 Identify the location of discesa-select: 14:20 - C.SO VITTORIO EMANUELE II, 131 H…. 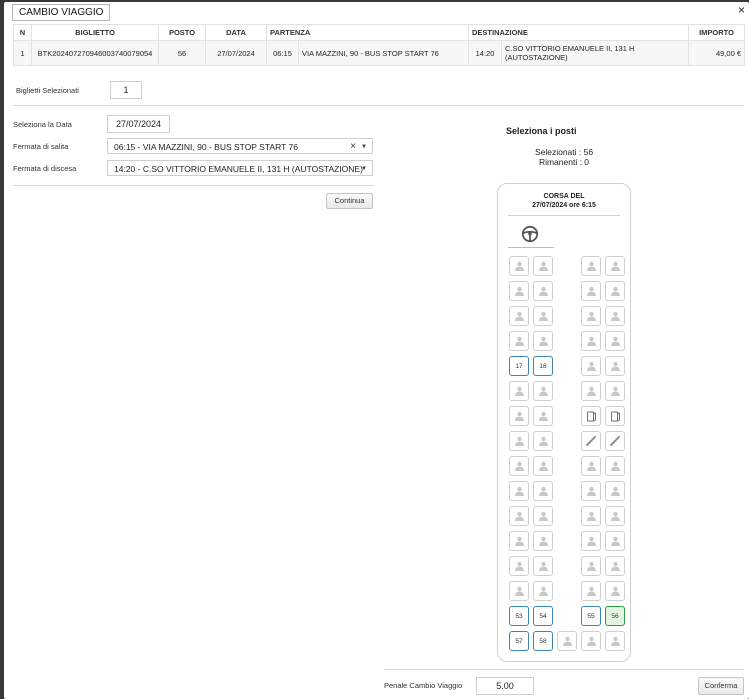
(240, 168).